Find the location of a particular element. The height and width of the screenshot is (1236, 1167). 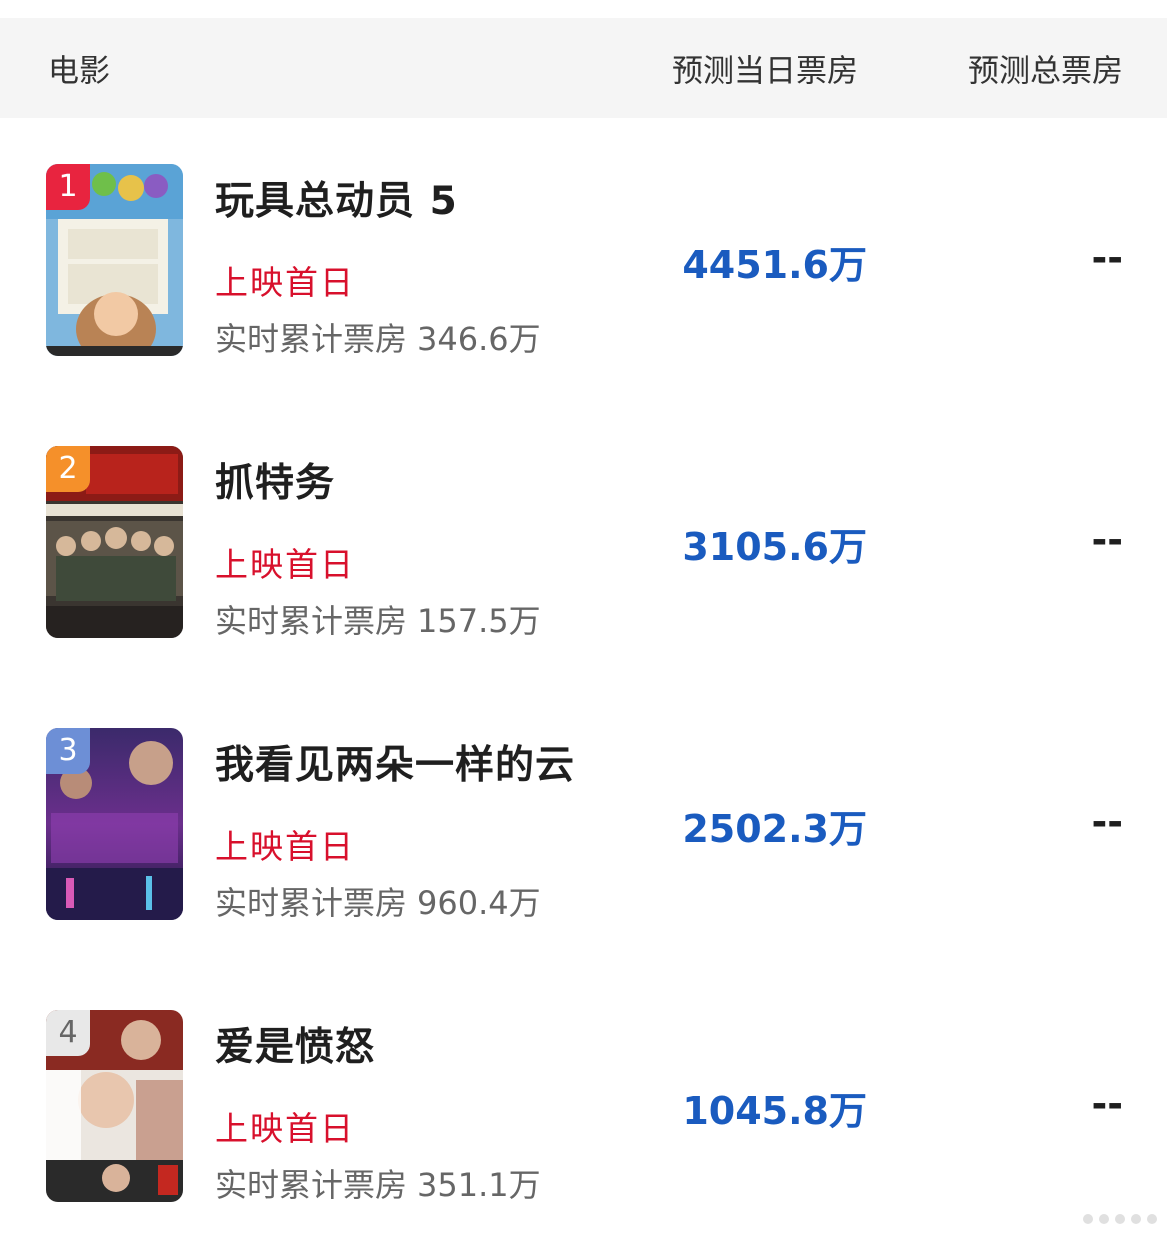

movie-title: 玩具总动员 5 is located at coordinates (336, 198).